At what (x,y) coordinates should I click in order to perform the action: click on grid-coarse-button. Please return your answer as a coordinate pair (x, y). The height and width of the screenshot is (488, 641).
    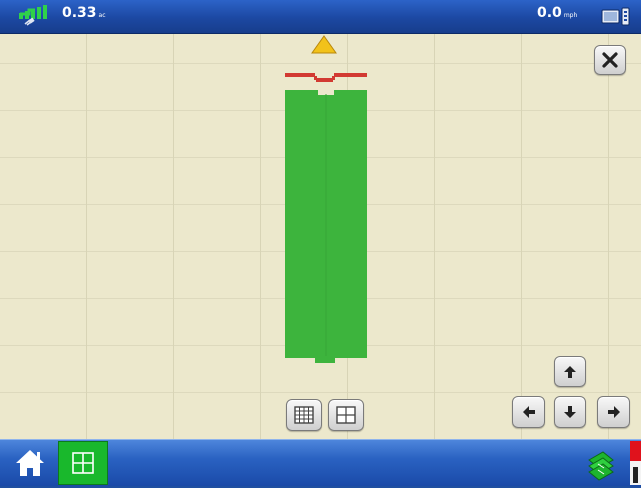
    Looking at the image, I should click on (346, 415).